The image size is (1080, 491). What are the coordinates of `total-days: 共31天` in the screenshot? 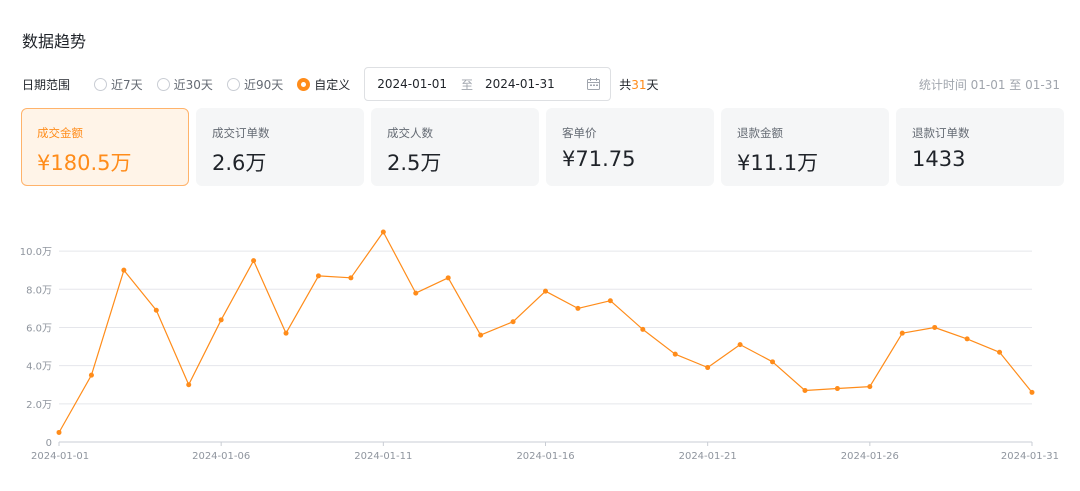 It's located at (638, 84).